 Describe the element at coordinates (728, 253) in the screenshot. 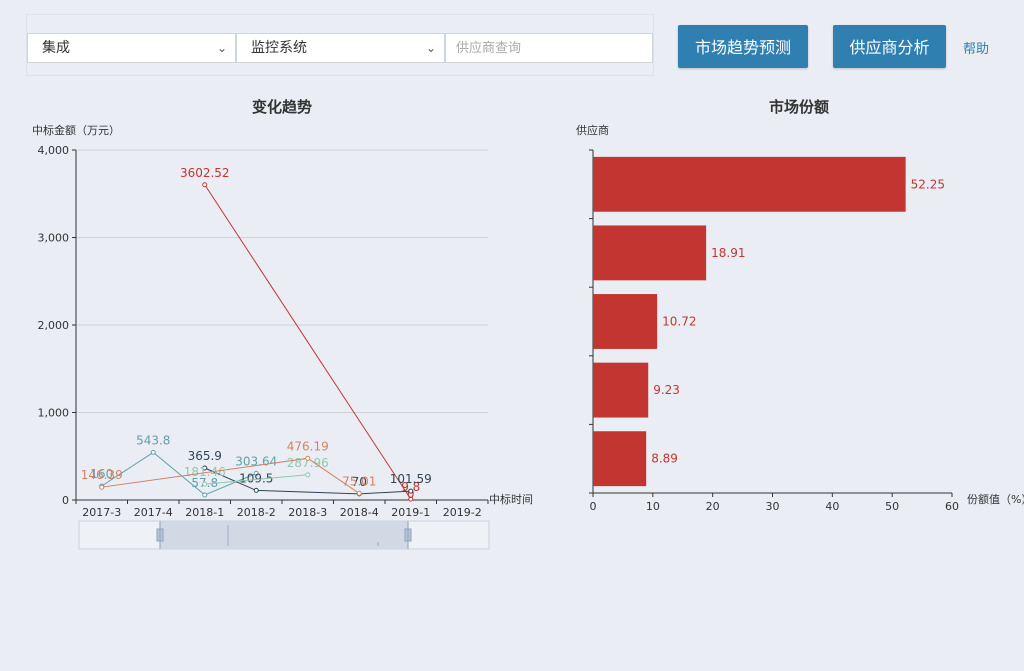

I see `bar-data-label: 18.91` at that location.